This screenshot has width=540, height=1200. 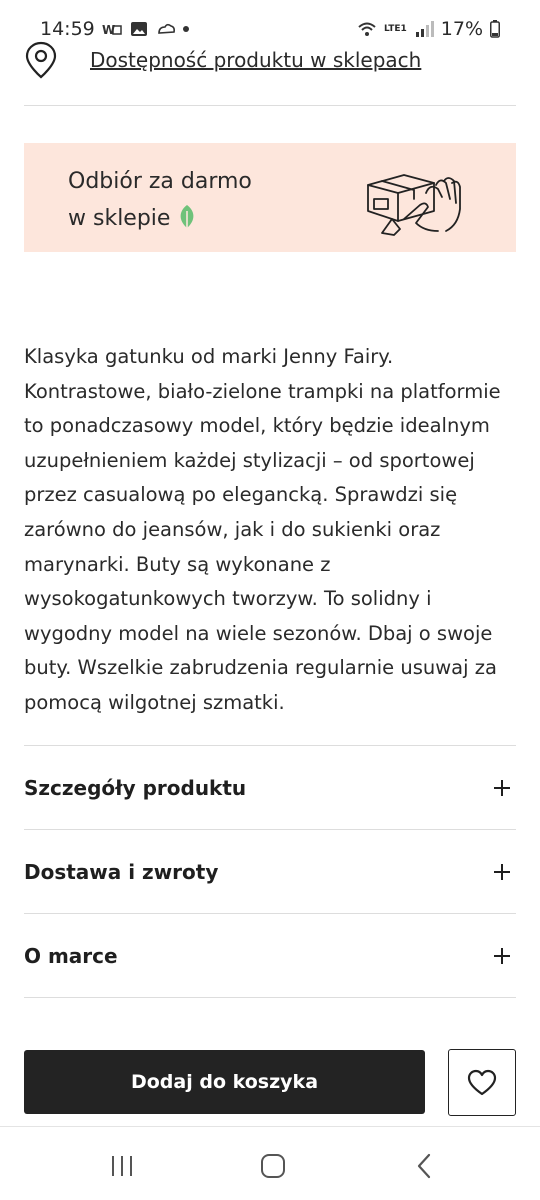 I want to click on leaf-icon, so click(x=187, y=216).